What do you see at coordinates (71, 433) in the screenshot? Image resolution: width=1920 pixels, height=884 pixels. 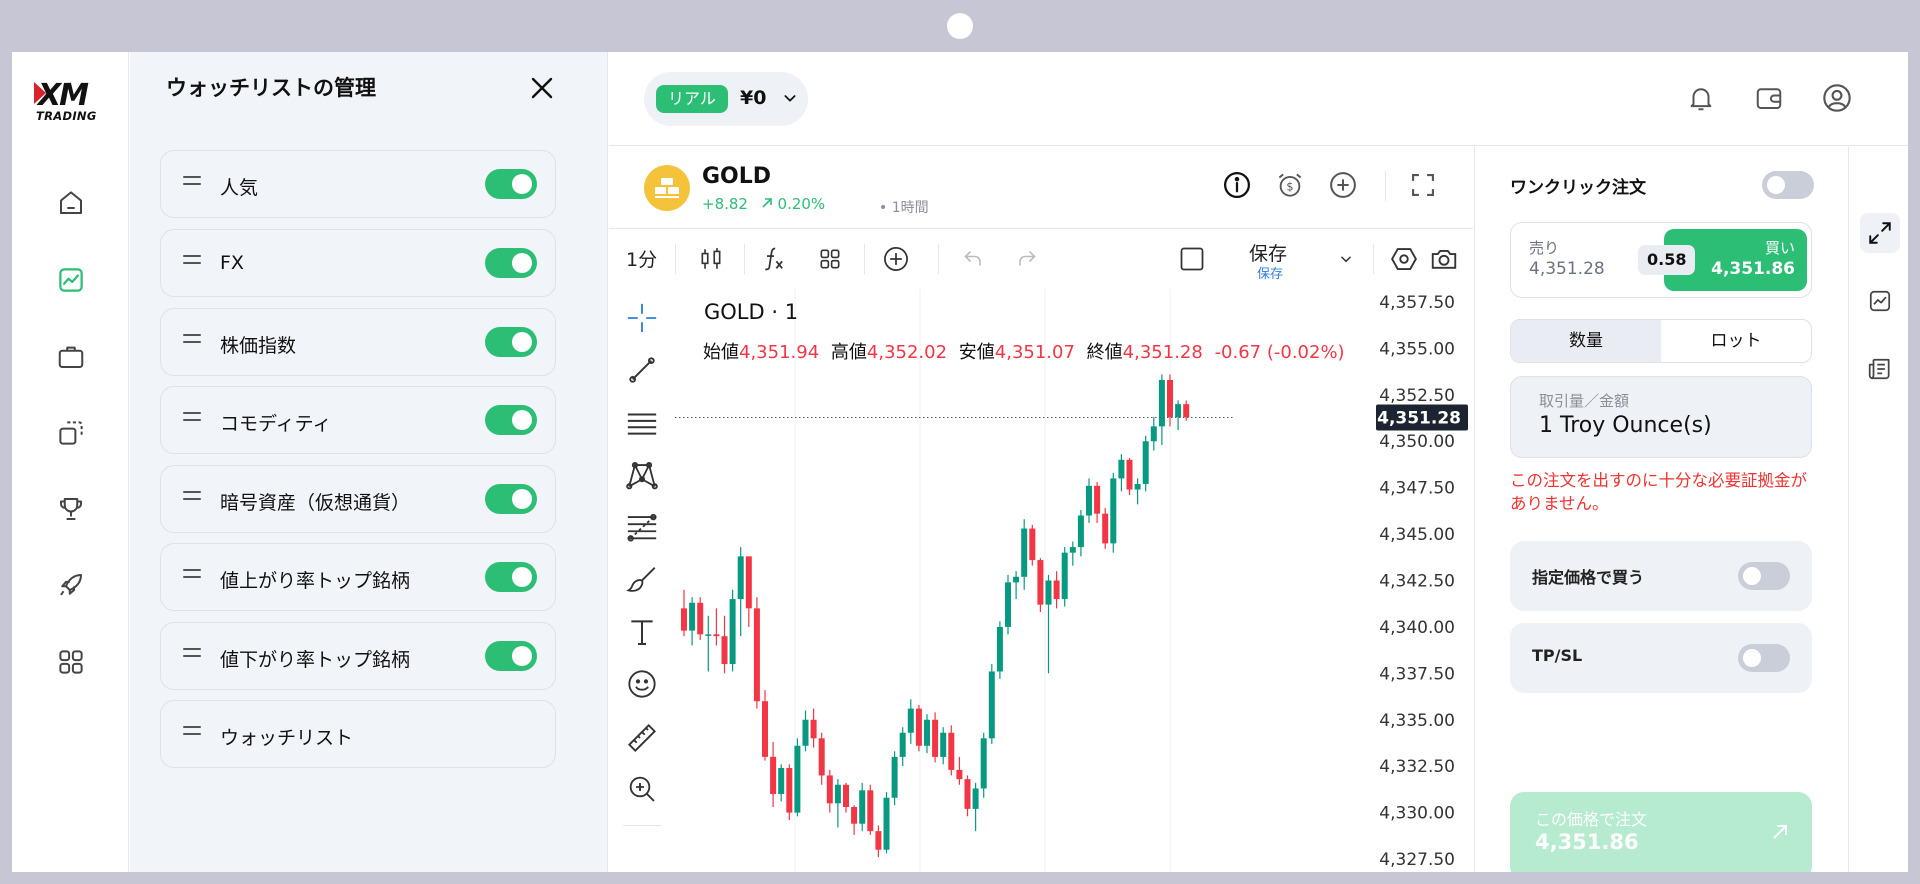 I see `copy-trade-icon` at bounding box center [71, 433].